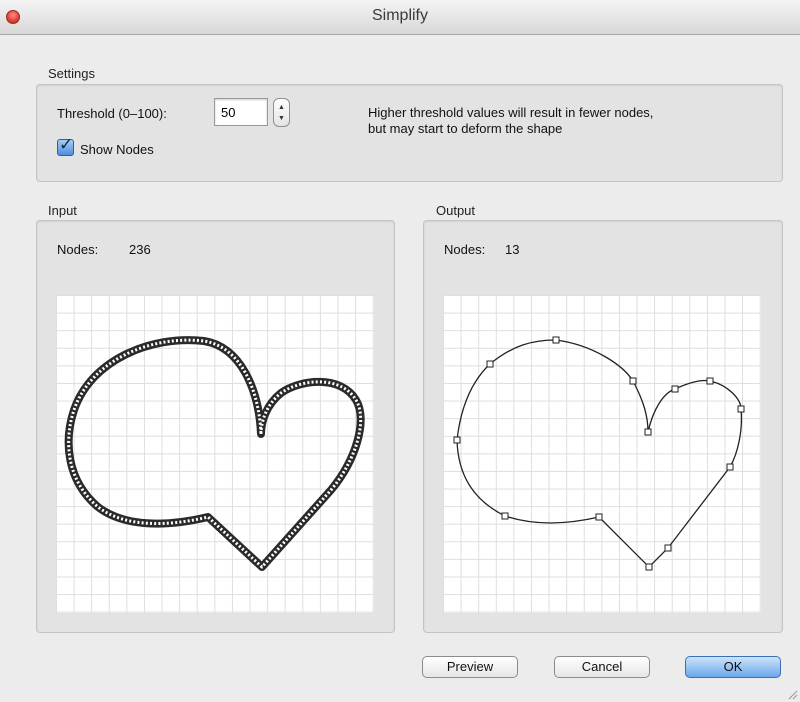  I want to click on settings-group-label: Settings, so click(71, 73).